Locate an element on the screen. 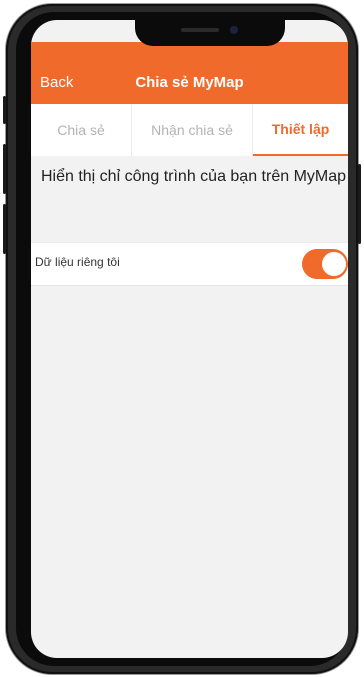 This screenshot has height=677, width=364. phone-volume-down-button is located at coordinates (4, 229).